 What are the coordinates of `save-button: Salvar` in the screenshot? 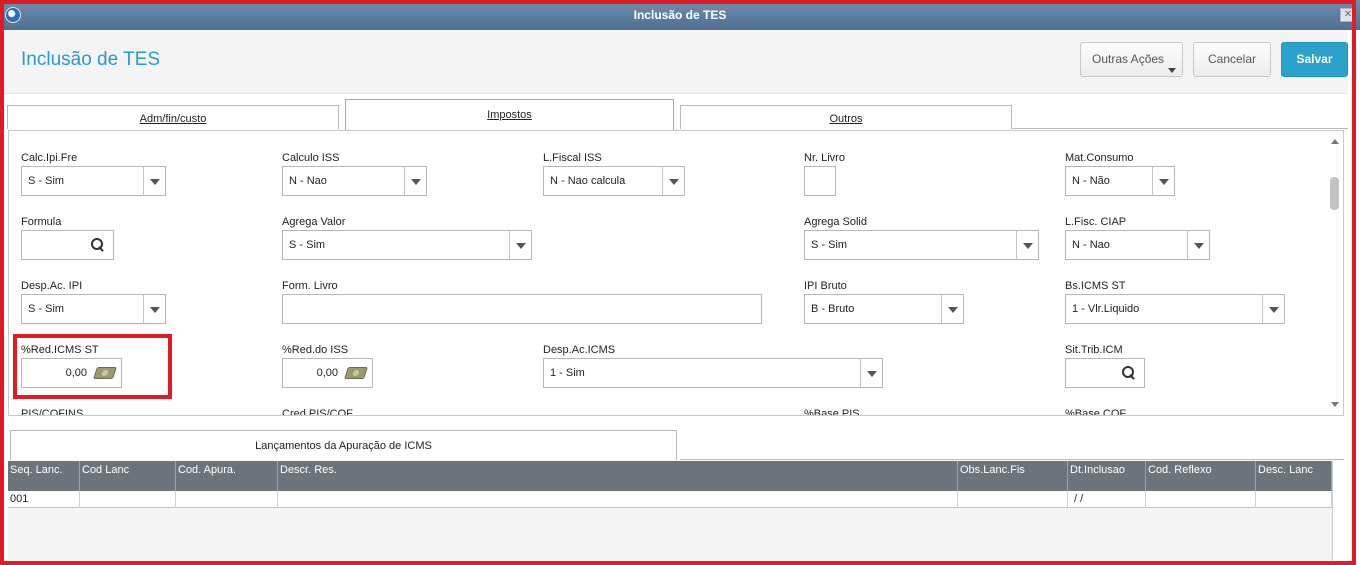 It's located at (1314, 59).